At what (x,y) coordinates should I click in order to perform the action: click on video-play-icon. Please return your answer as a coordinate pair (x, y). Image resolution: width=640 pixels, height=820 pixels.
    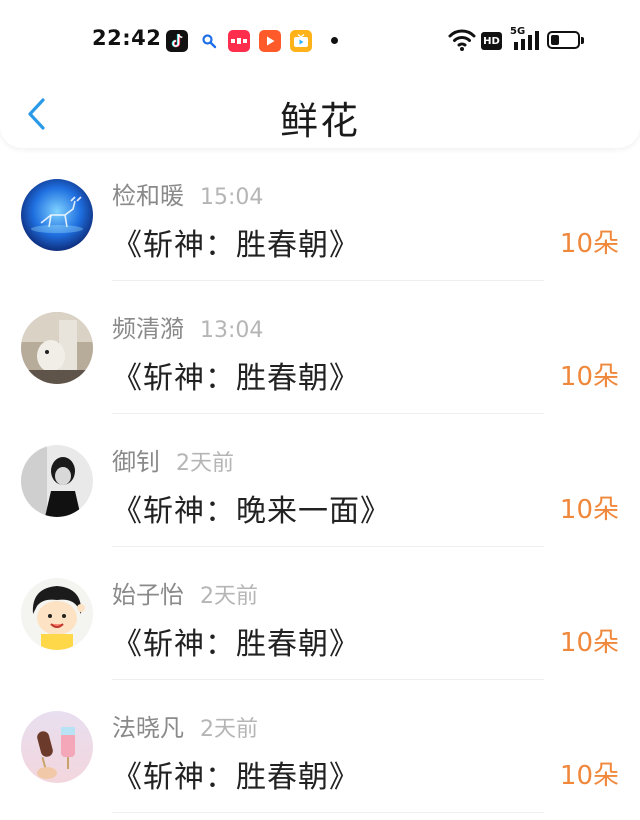
    Looking at the image, I should click on (270, 41).